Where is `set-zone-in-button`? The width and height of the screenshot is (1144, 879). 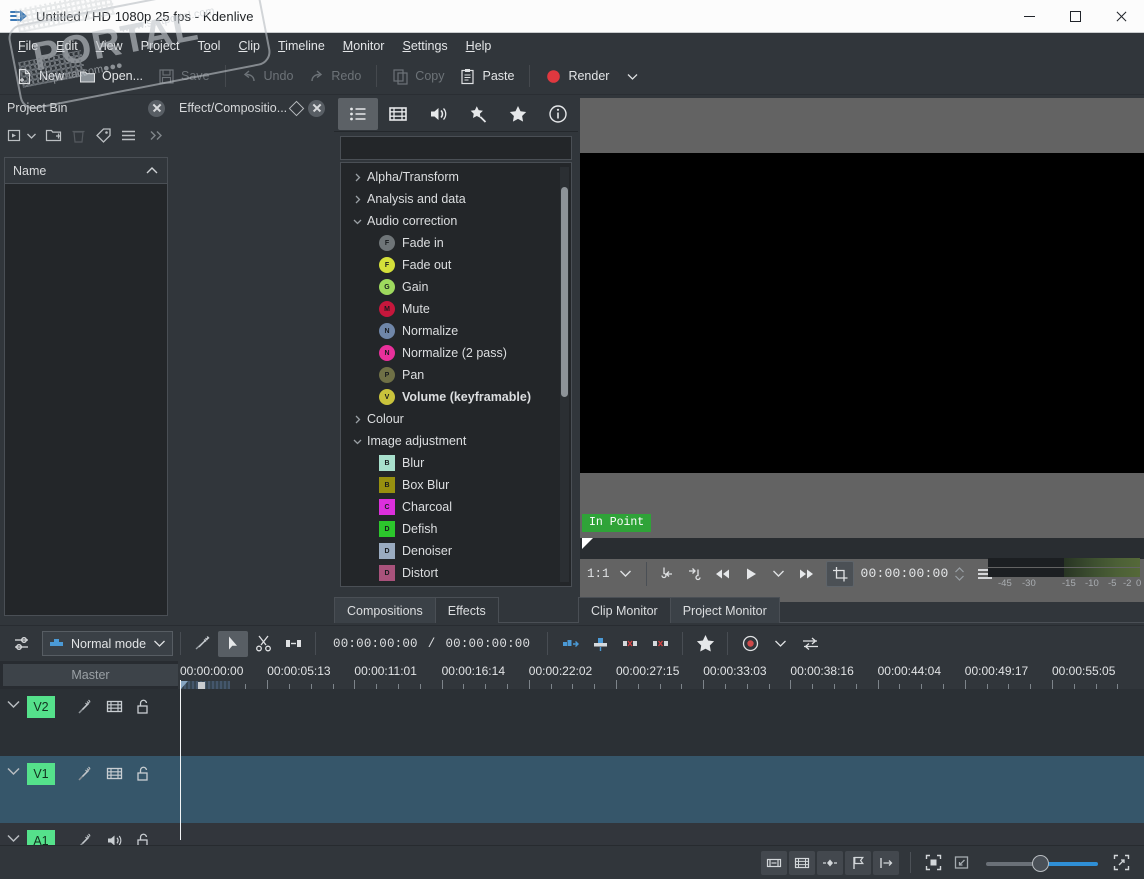 set-zone-in-button is located at coordinates (667, 574).